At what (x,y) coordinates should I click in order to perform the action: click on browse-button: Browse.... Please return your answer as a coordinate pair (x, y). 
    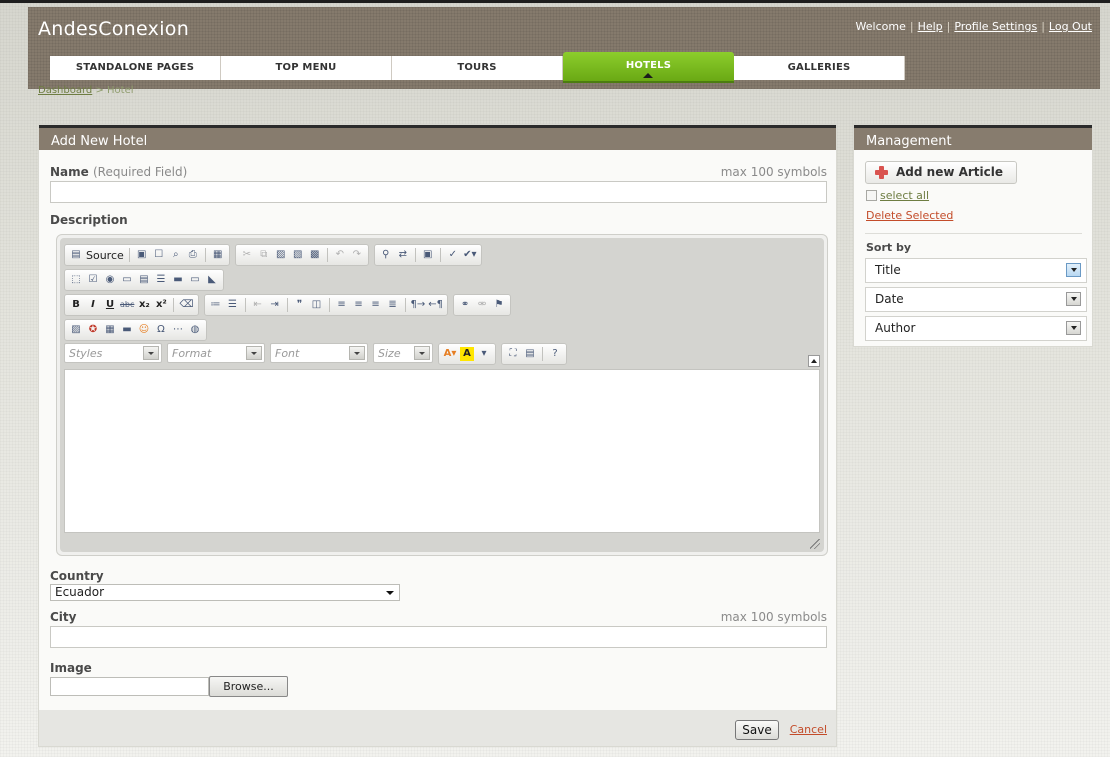
    Looking at the image, I should click on (248, 686).